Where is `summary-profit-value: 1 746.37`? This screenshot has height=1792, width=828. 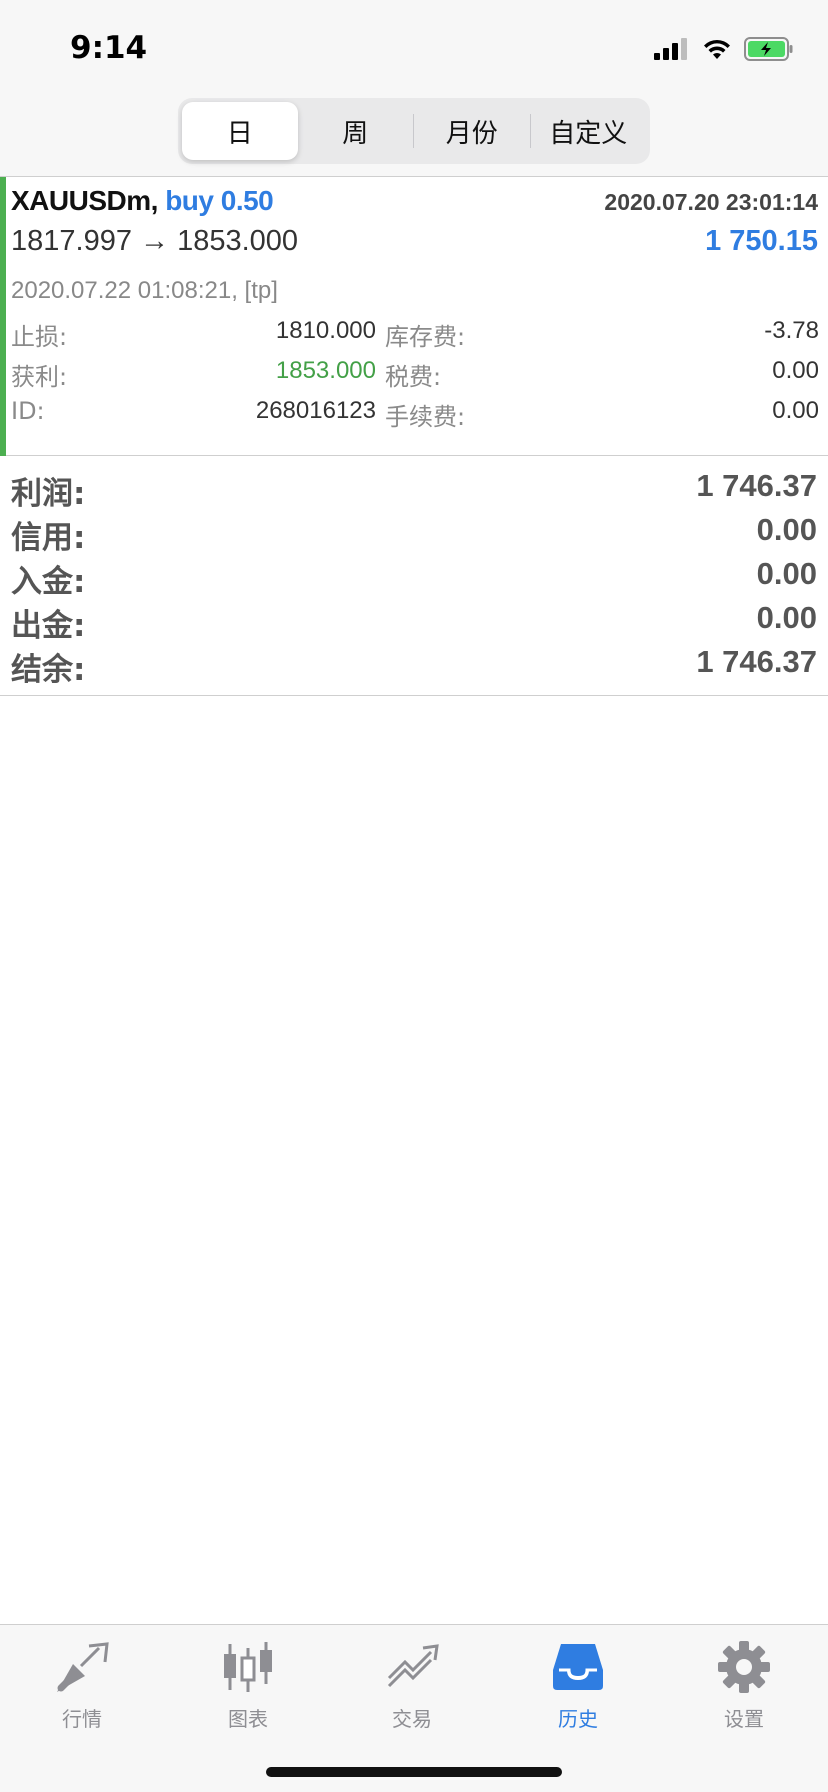 summary-profit-value: 1 746.37 is located at coordinates (756, 485).